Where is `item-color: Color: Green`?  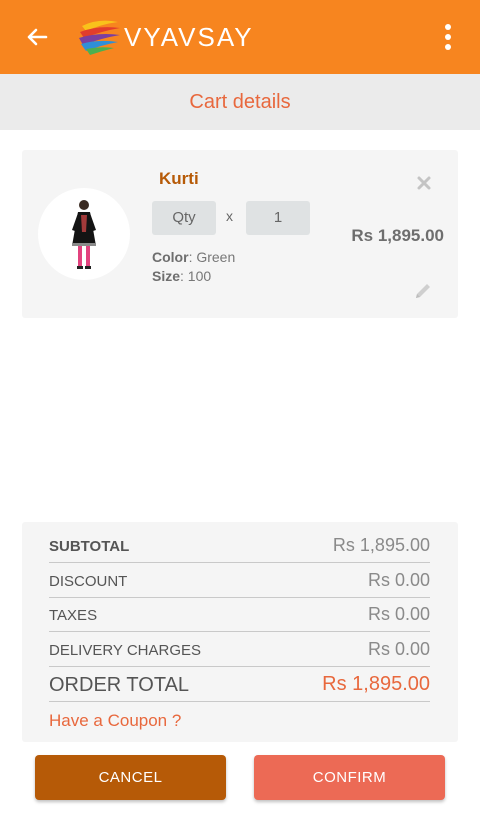
item-color: Color: Green is located at coordinates (194, 257).